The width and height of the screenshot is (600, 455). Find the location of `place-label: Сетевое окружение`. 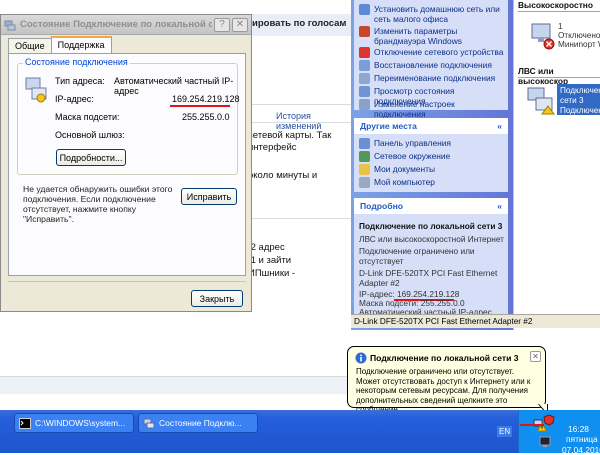

place-label: Сетевое окружение is located at coordinates (412, 156).